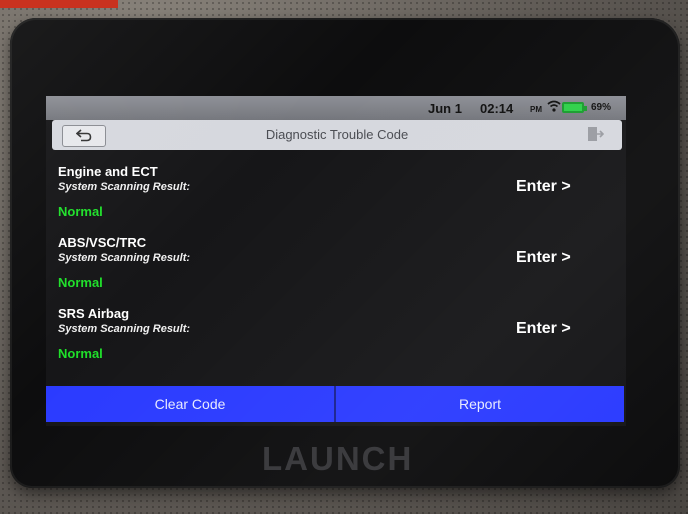  I want to click on report-button: Report, so click(479, 404).